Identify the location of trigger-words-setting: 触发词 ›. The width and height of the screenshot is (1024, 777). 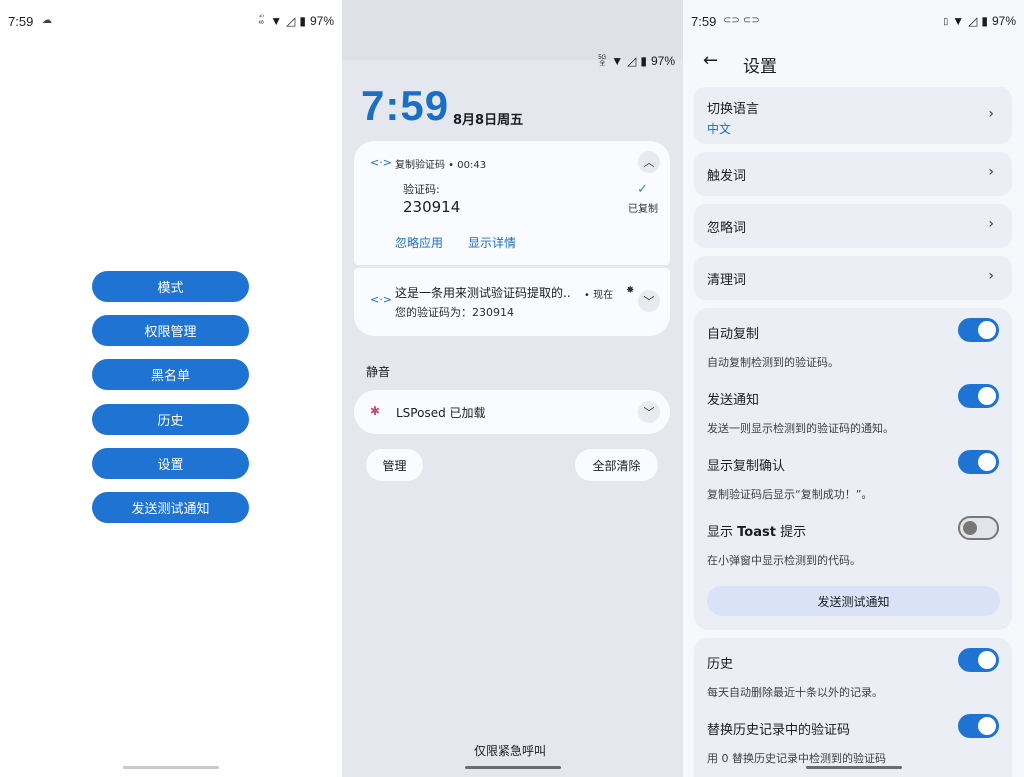
(853, 174).